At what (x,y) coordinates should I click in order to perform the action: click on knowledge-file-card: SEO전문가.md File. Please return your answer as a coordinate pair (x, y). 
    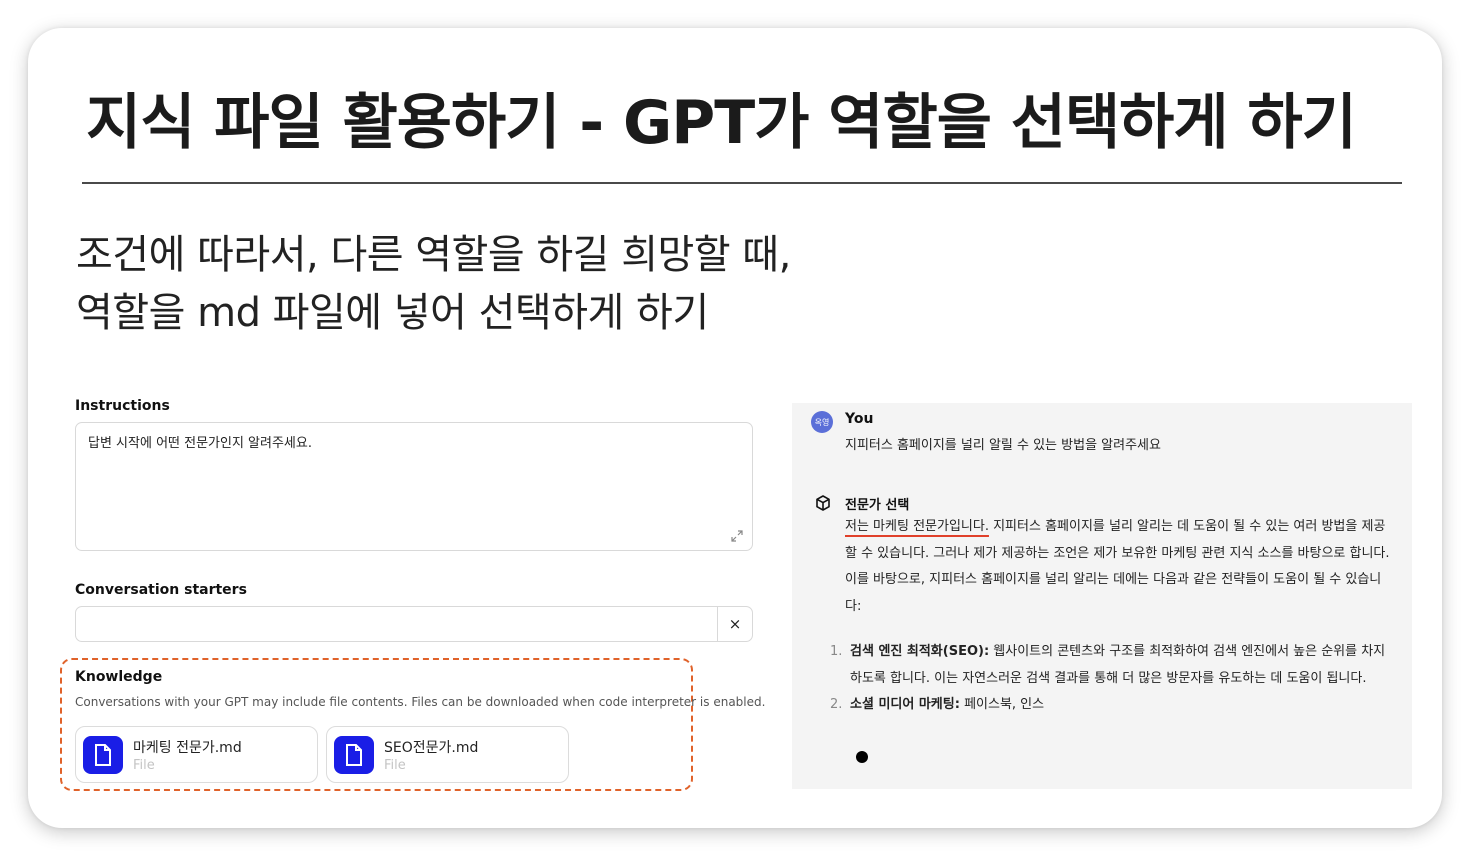
    Looking at the image, I should click on (447, 754).